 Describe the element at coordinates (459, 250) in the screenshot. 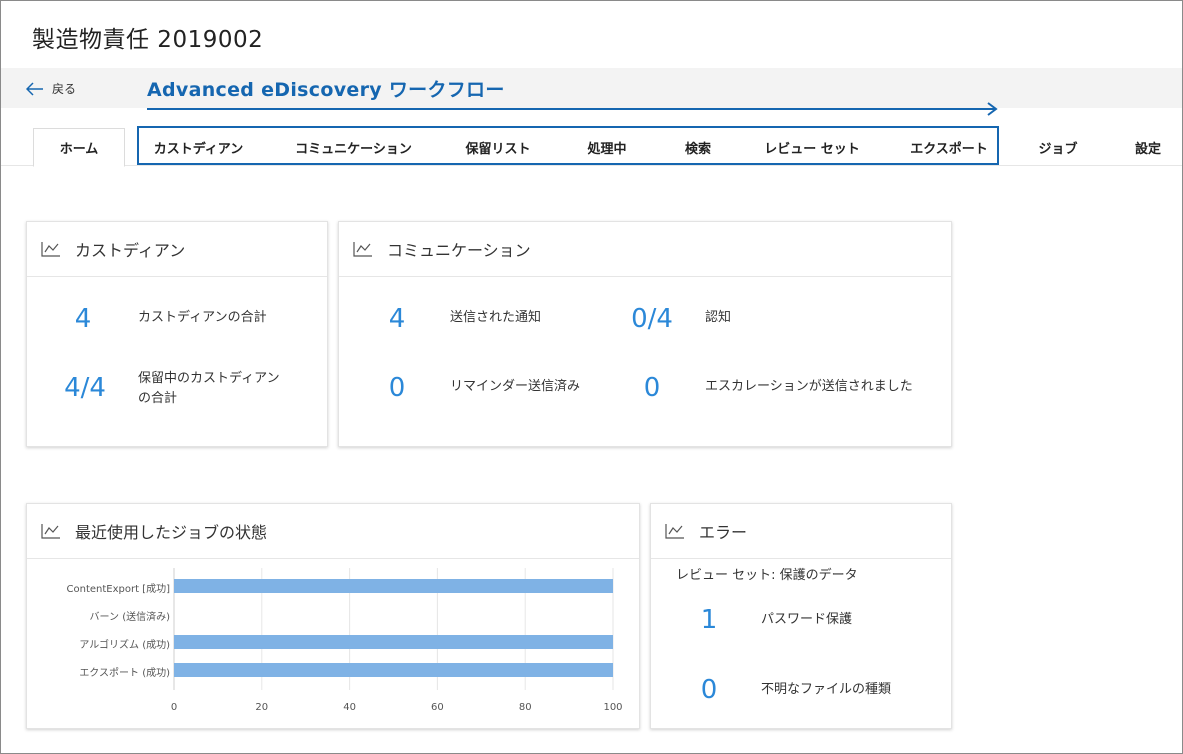

I see `card-title: コミュニケーション` at that location.